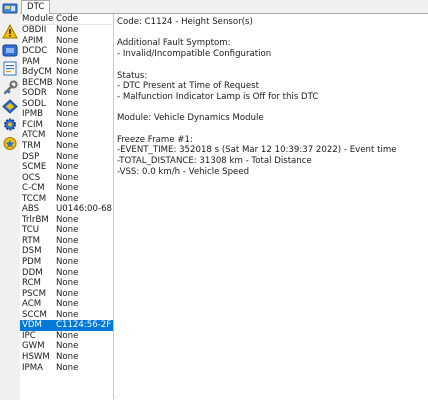 This screenshot has width=428, height=400. What do you see at coordinates (10, 143) in the screenshot?
I see `badge-icon` at bounding box center [10, 143].